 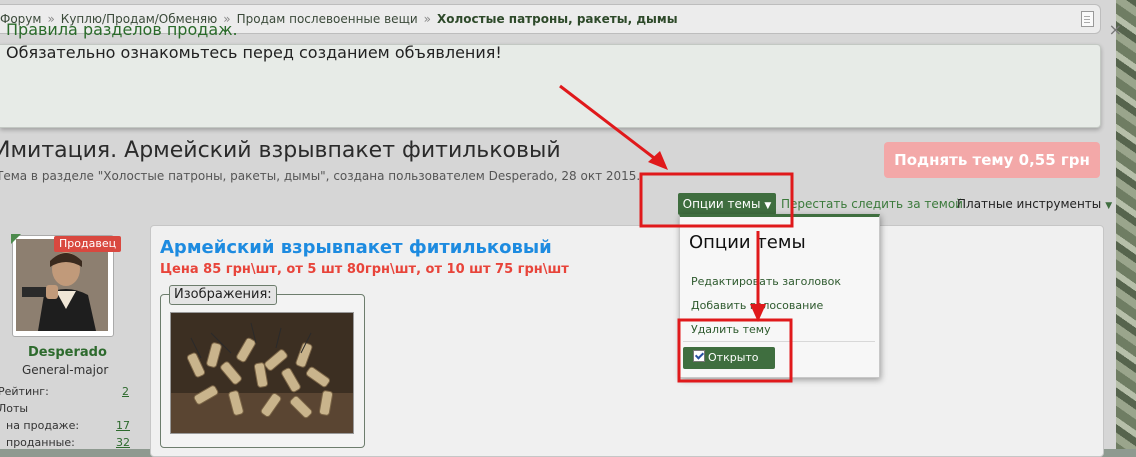 I want to click on on-sale-label: на продаже:, so click(x=43, y=425).